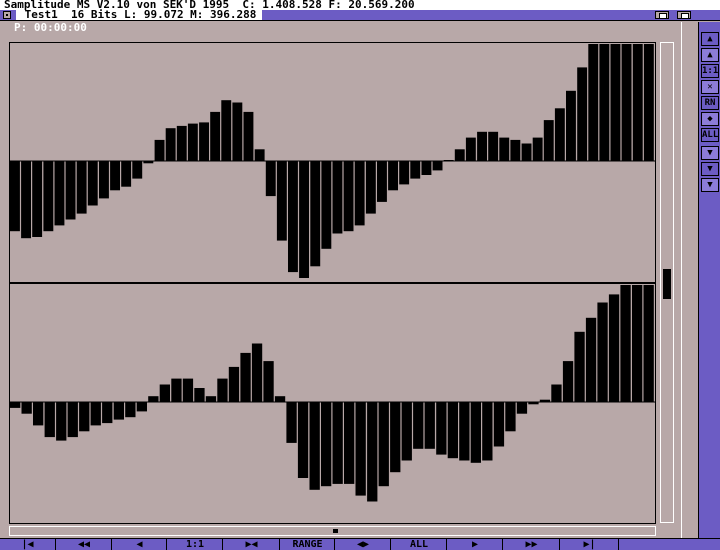  What do you see at coordinates (710, 185) in the screenshot?
I see `scroll-down-icon: ▼` at bounding box center [710, 185].